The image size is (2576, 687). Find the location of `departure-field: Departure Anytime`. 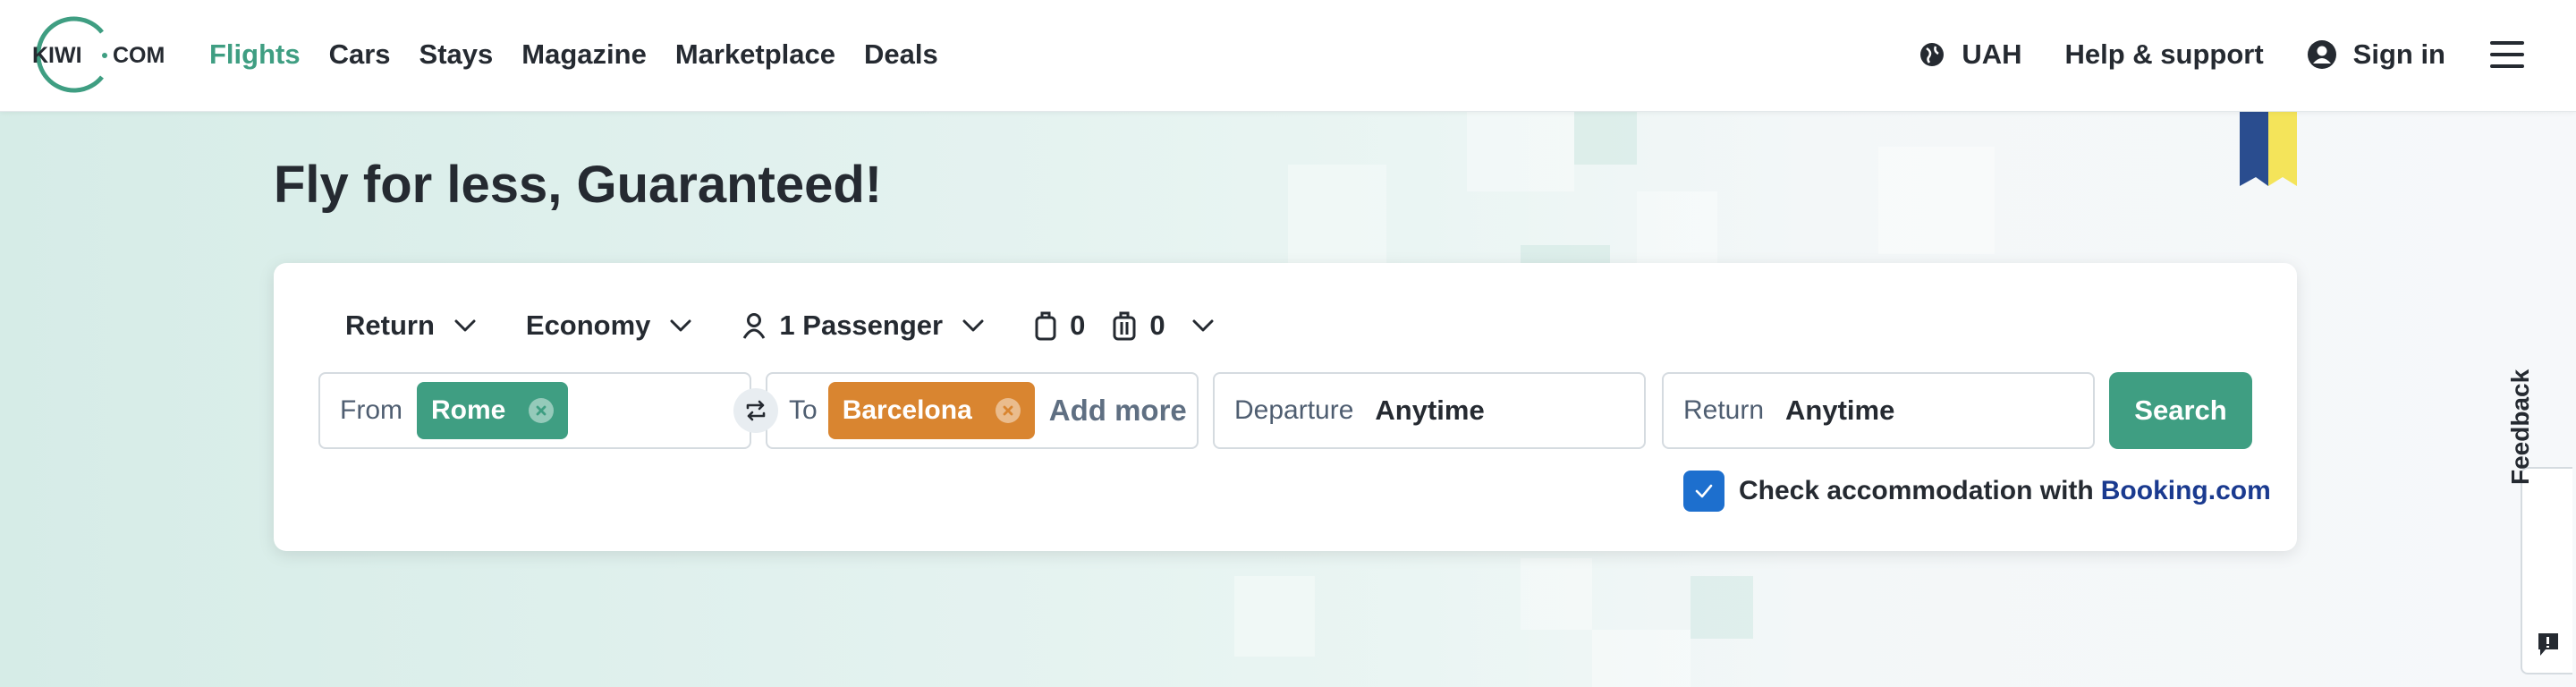

departure-field: Departure Anytime is located at coordinates (1429, 410).